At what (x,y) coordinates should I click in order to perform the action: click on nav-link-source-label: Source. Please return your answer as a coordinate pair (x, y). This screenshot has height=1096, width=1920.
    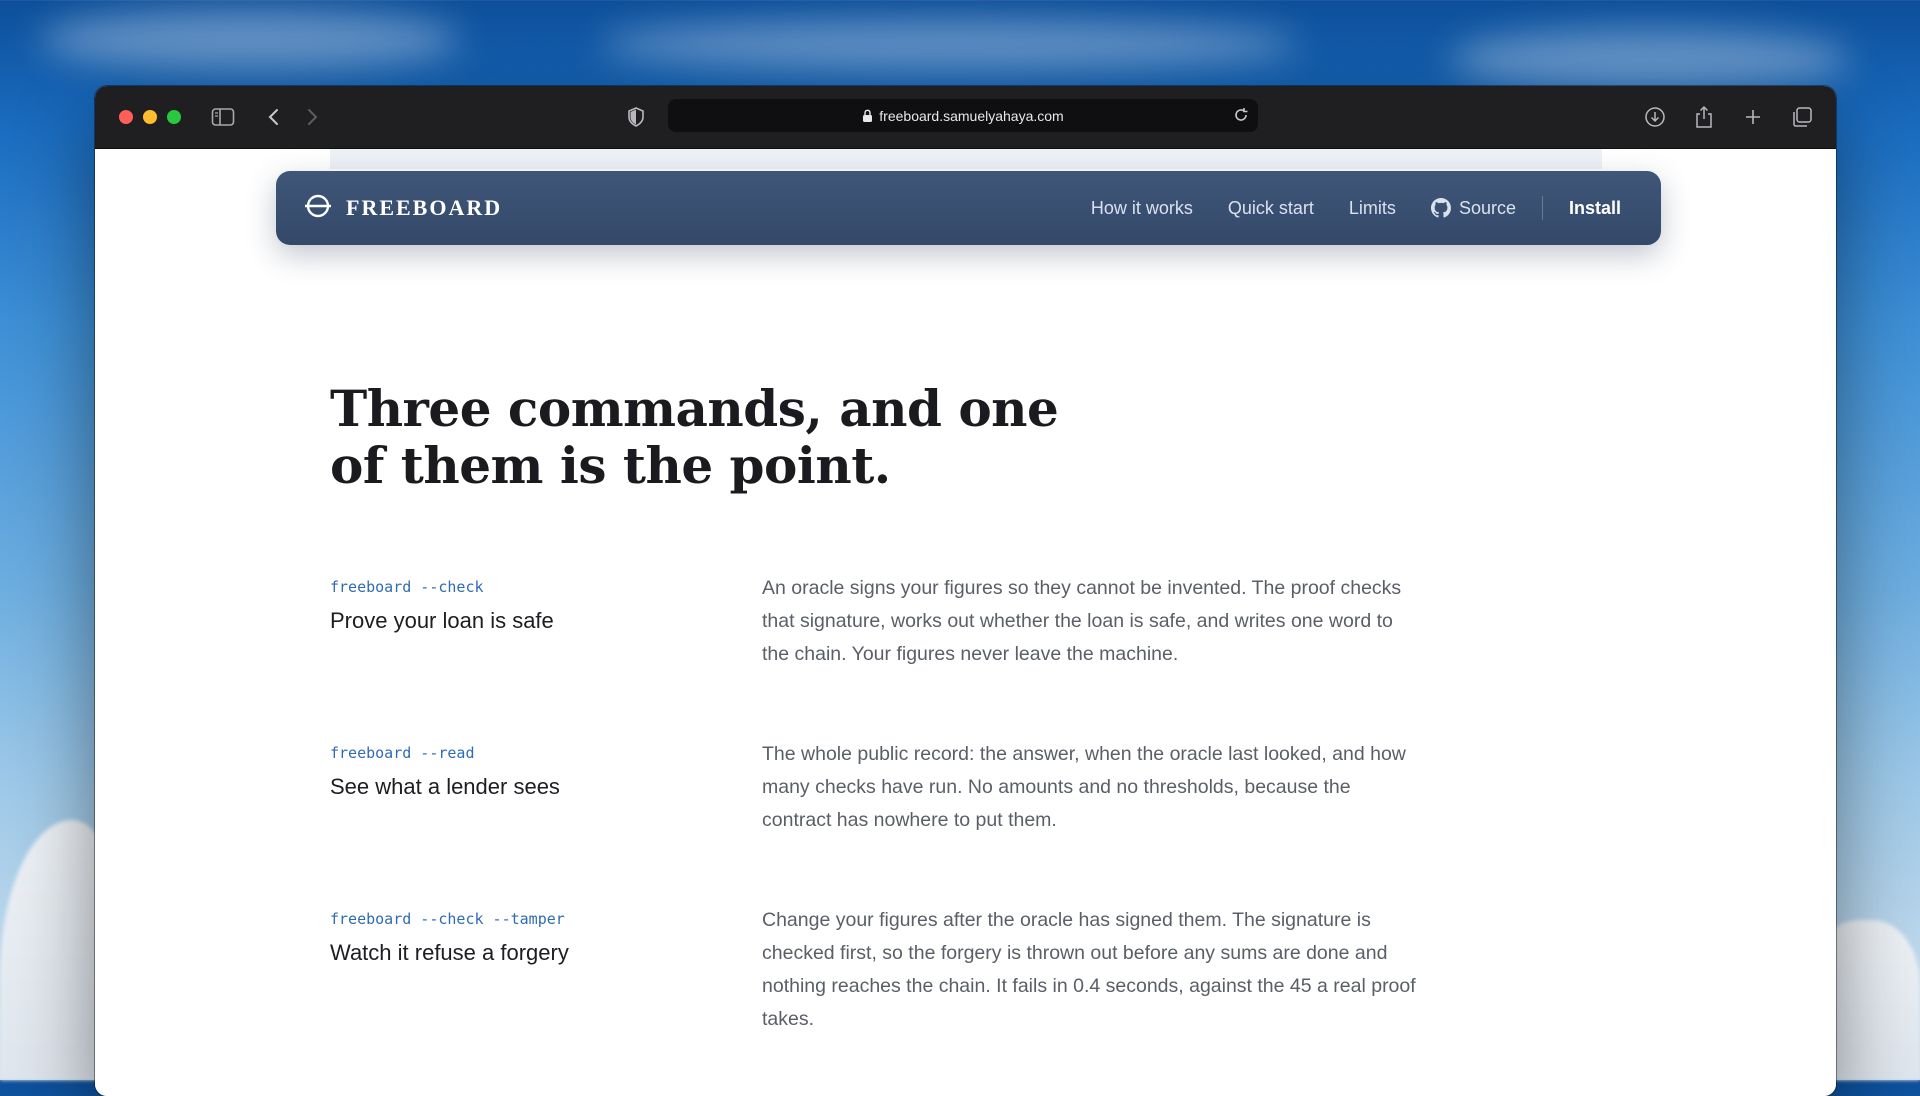
    Looking at the image, I should click on (1487, 207).